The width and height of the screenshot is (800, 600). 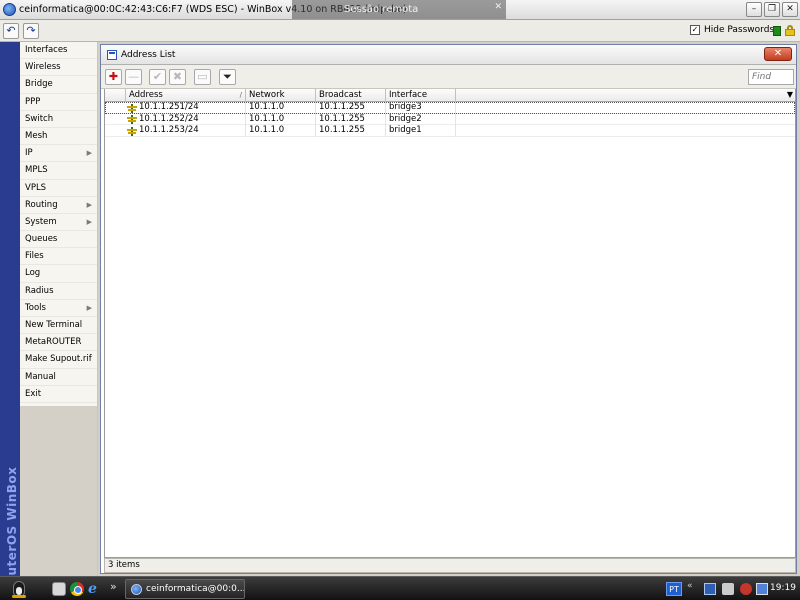 What do you see at coordinates (59, 491) in the screenshot?
I see `sidebar-empty-area` at bounding box center [59, 491].